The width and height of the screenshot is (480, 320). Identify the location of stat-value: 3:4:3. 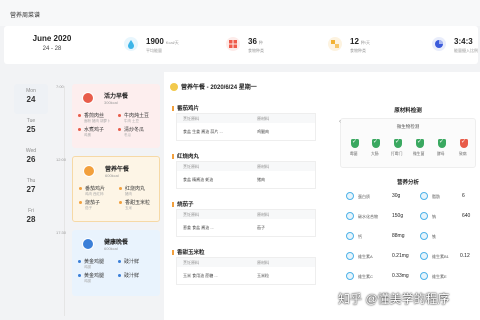
(463, 41).